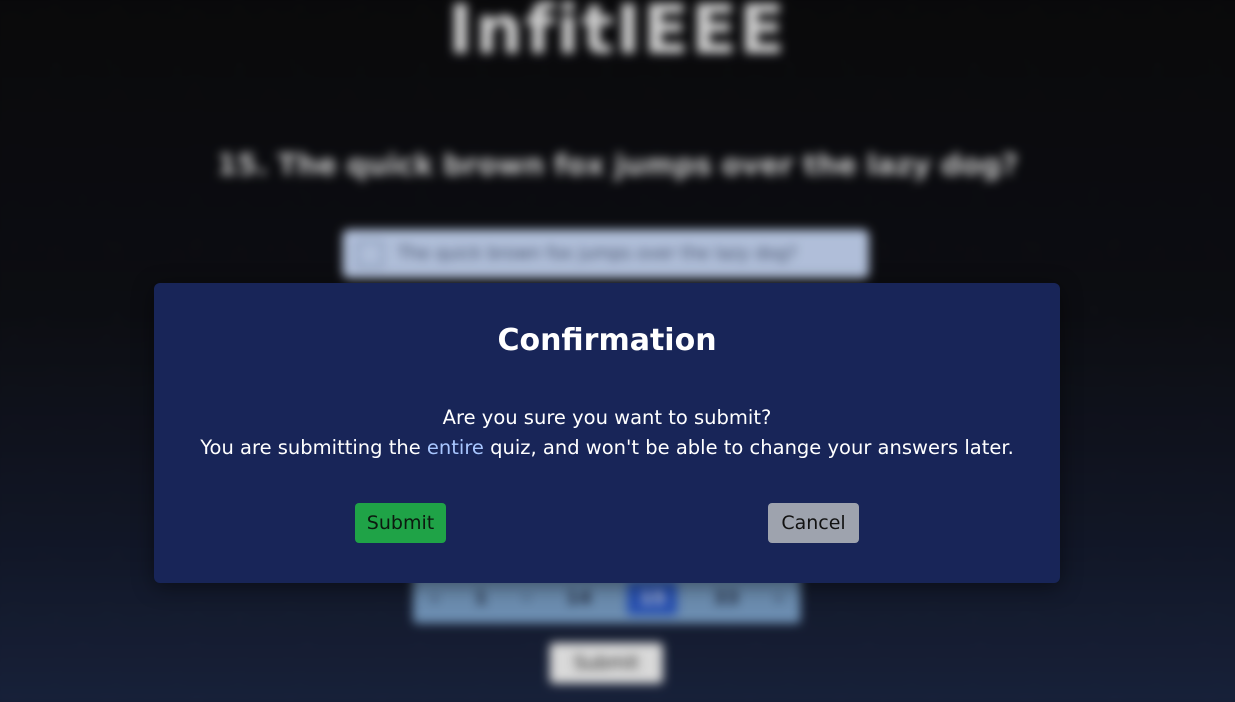 This screenshot has width=1235, height=702. I want to click on submit-button: Submit, so click(400, 523).